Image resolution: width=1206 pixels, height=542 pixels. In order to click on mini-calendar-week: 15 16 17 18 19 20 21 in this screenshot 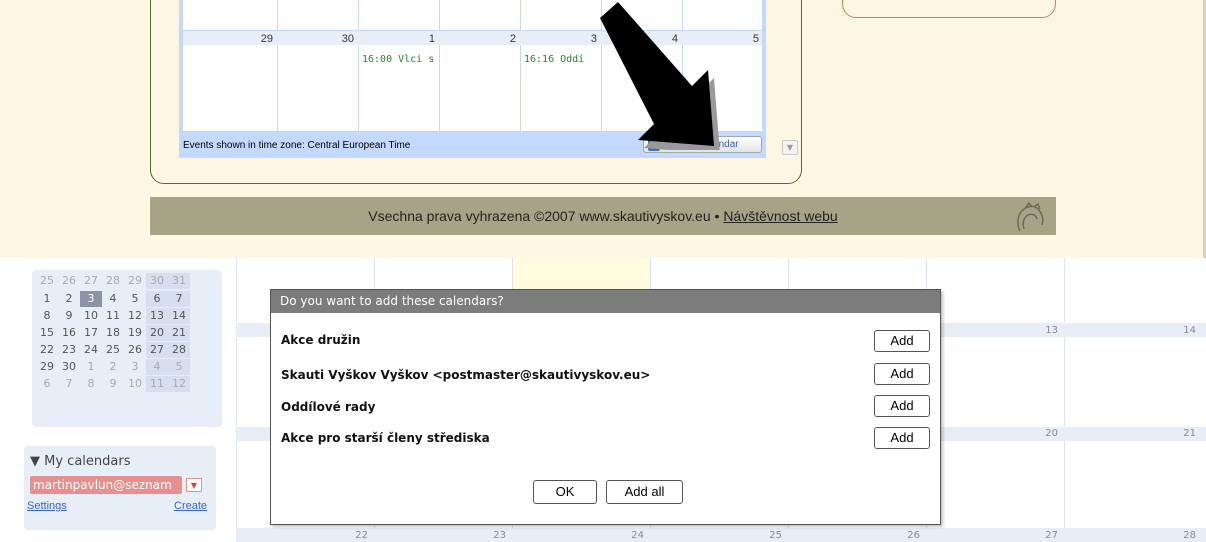, I will do `click(113, 333)`.